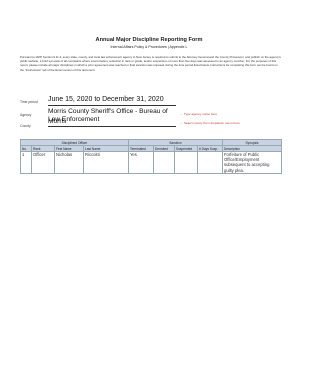 The image size is (320, 386). I want to click on time-period-field: June 15, 2020 to December 31, 2020, so click(112, 100).